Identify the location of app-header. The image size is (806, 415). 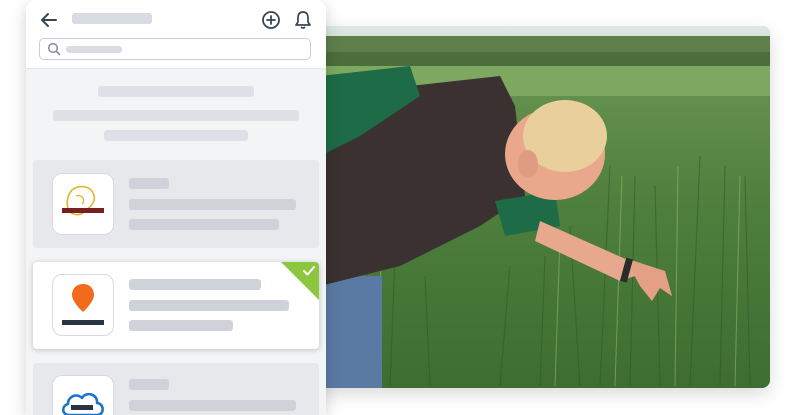
(176, 34).